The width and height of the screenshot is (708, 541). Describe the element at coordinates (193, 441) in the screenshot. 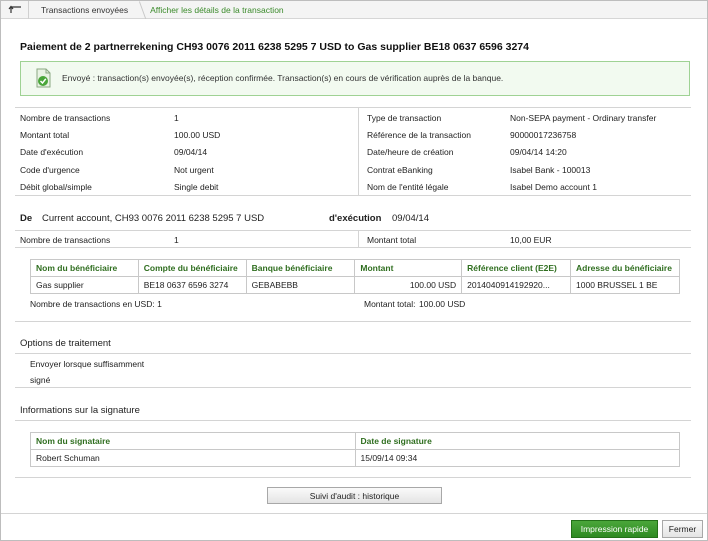

I see `column-header: Nom du signataire` at that location.